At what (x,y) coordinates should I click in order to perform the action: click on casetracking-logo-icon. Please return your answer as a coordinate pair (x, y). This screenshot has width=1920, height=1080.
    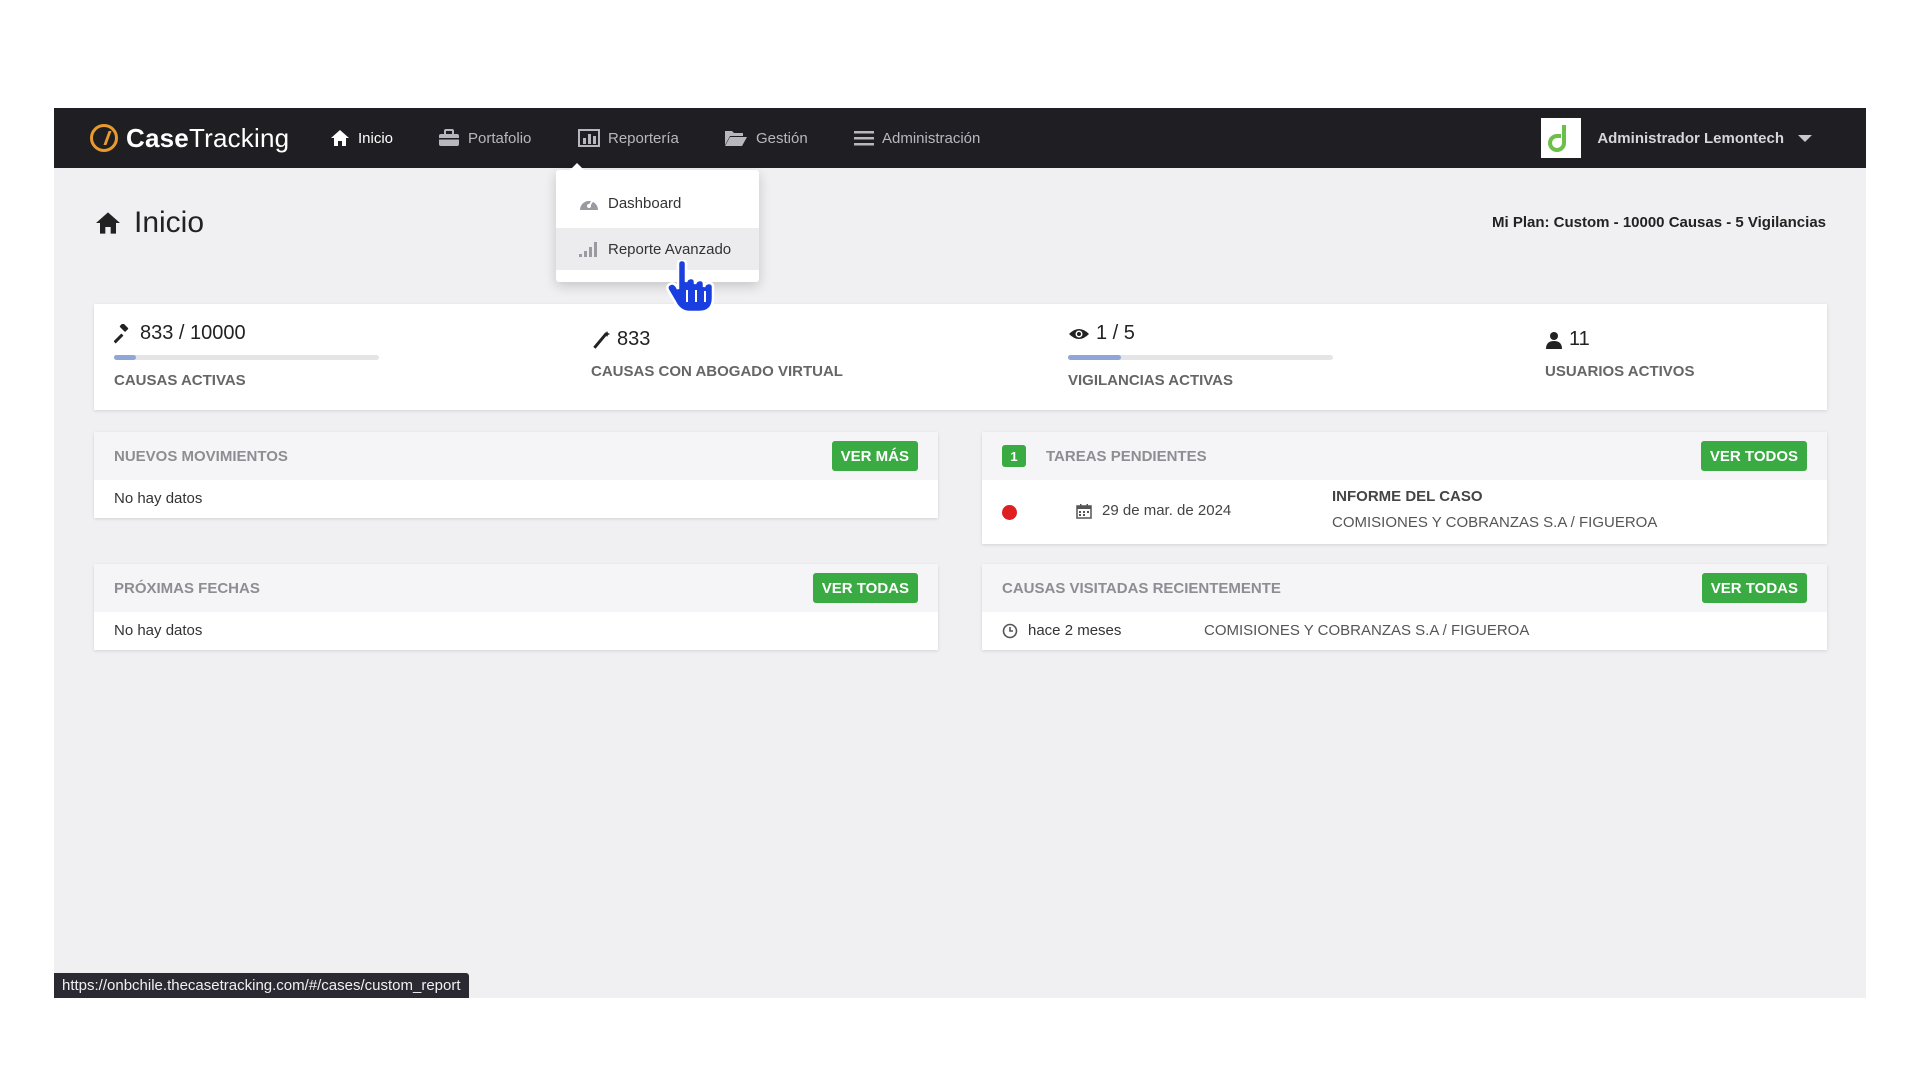
    Looking at the image, I should click on (104, 138).